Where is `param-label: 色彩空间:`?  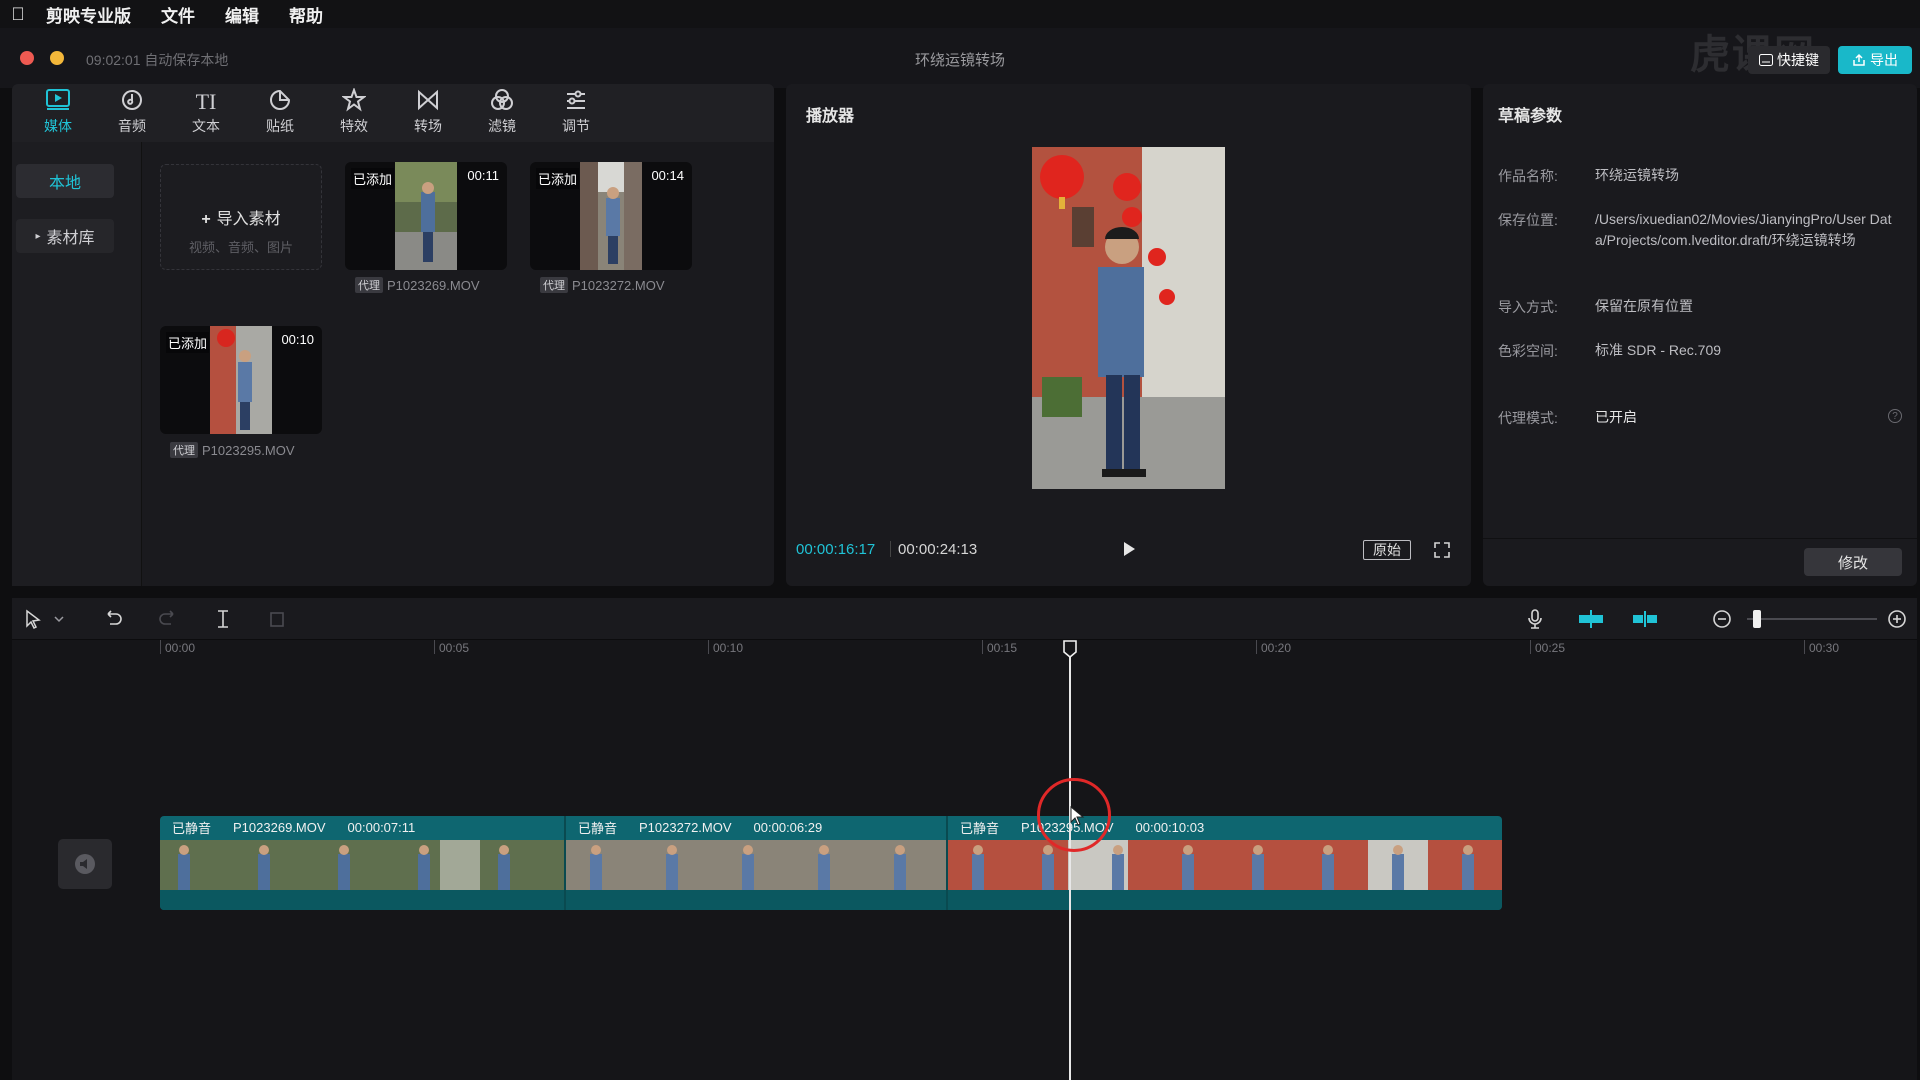
param-label: 色彩空间: is located at coordinates (1528, 351).